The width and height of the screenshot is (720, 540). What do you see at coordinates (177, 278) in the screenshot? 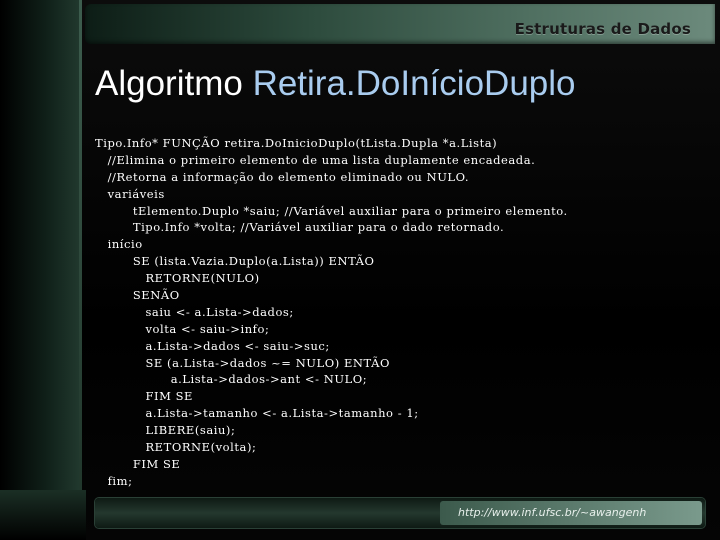
I see `code-line: RETORNE(NULO)` at bounding box center [177, 278].